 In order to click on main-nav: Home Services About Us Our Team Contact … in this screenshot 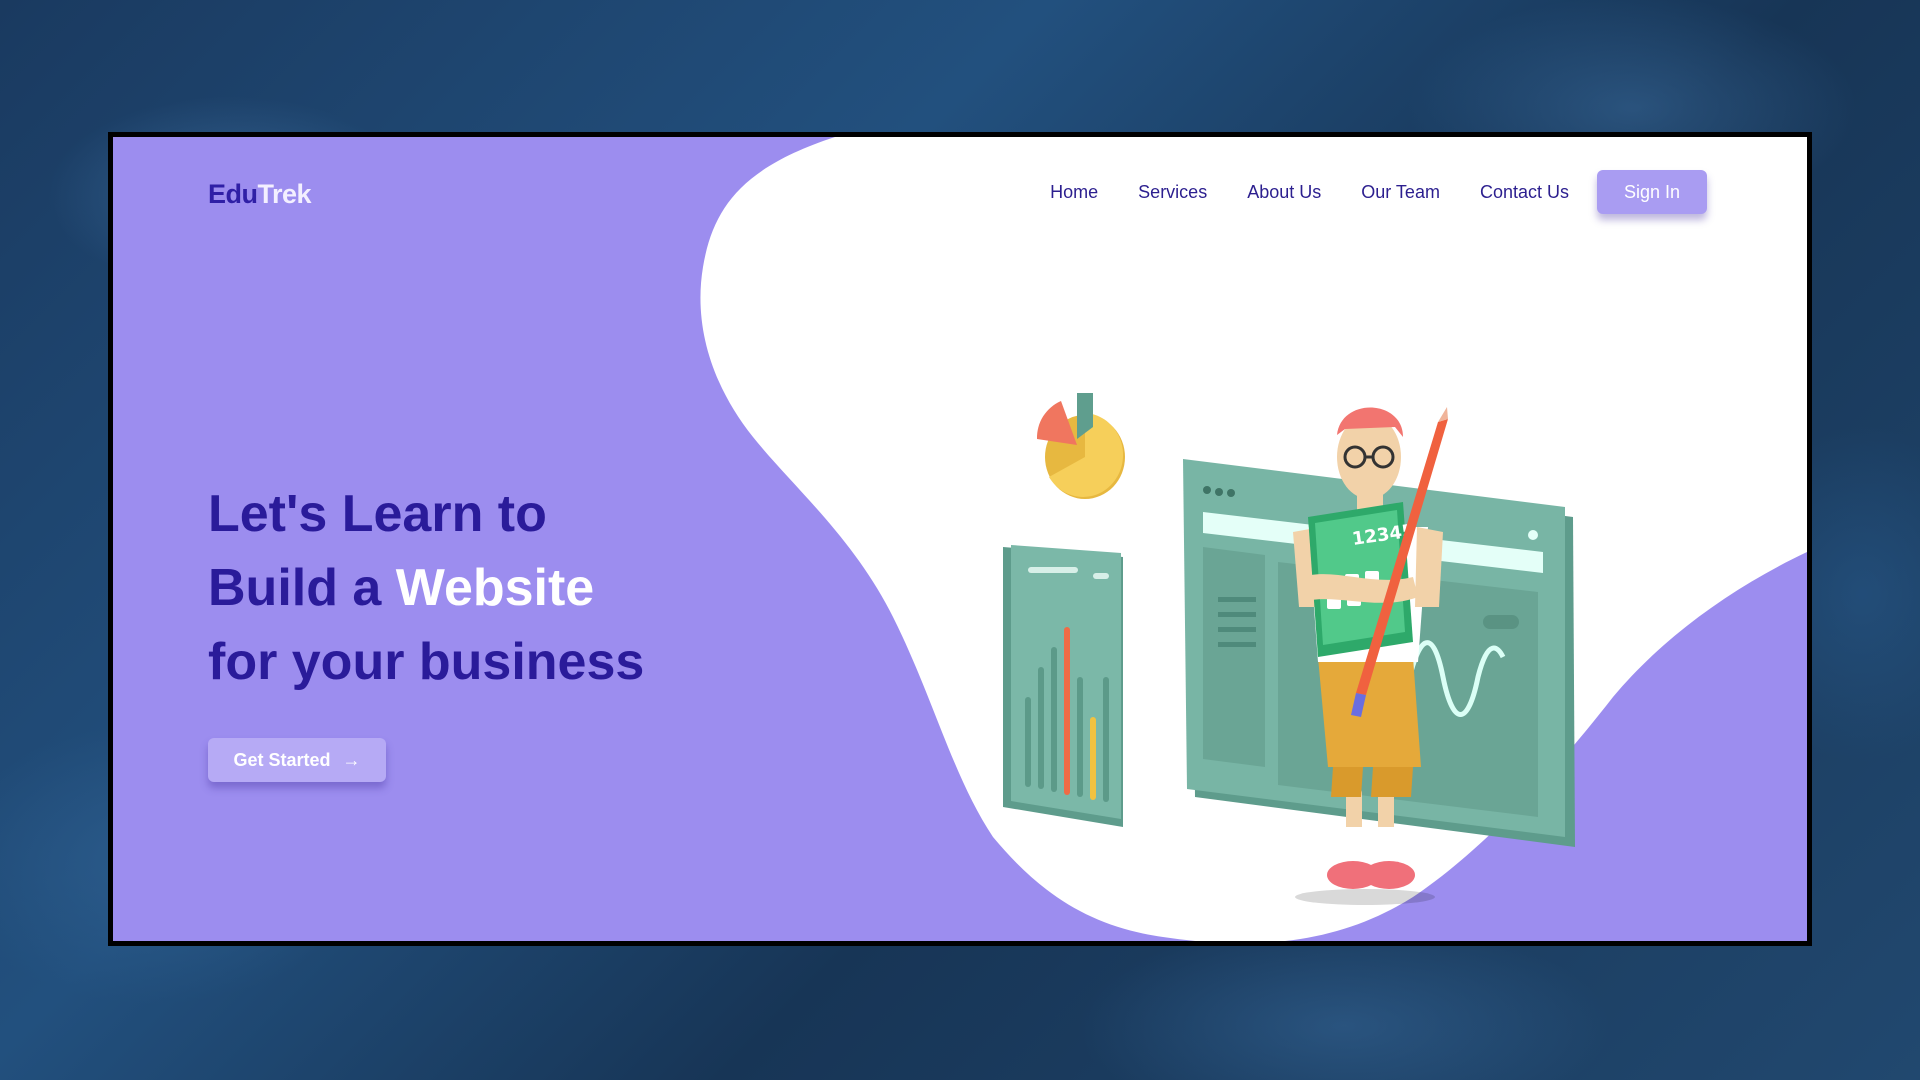, I will do `click(1358, 192)`.